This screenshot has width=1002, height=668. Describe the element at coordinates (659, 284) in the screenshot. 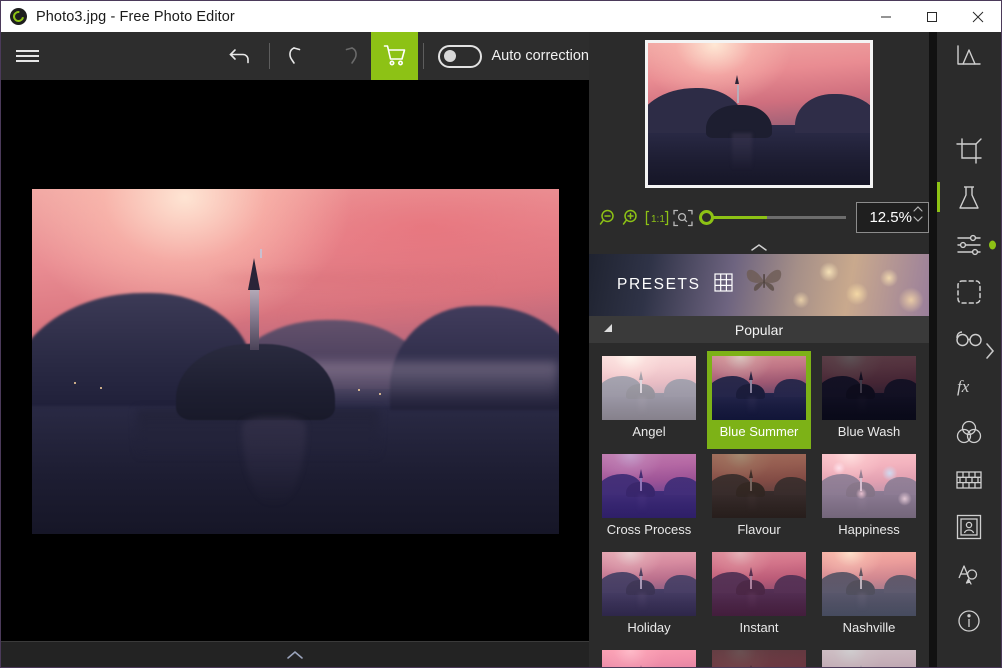

I see `presets-title: PRESETS` at that location.